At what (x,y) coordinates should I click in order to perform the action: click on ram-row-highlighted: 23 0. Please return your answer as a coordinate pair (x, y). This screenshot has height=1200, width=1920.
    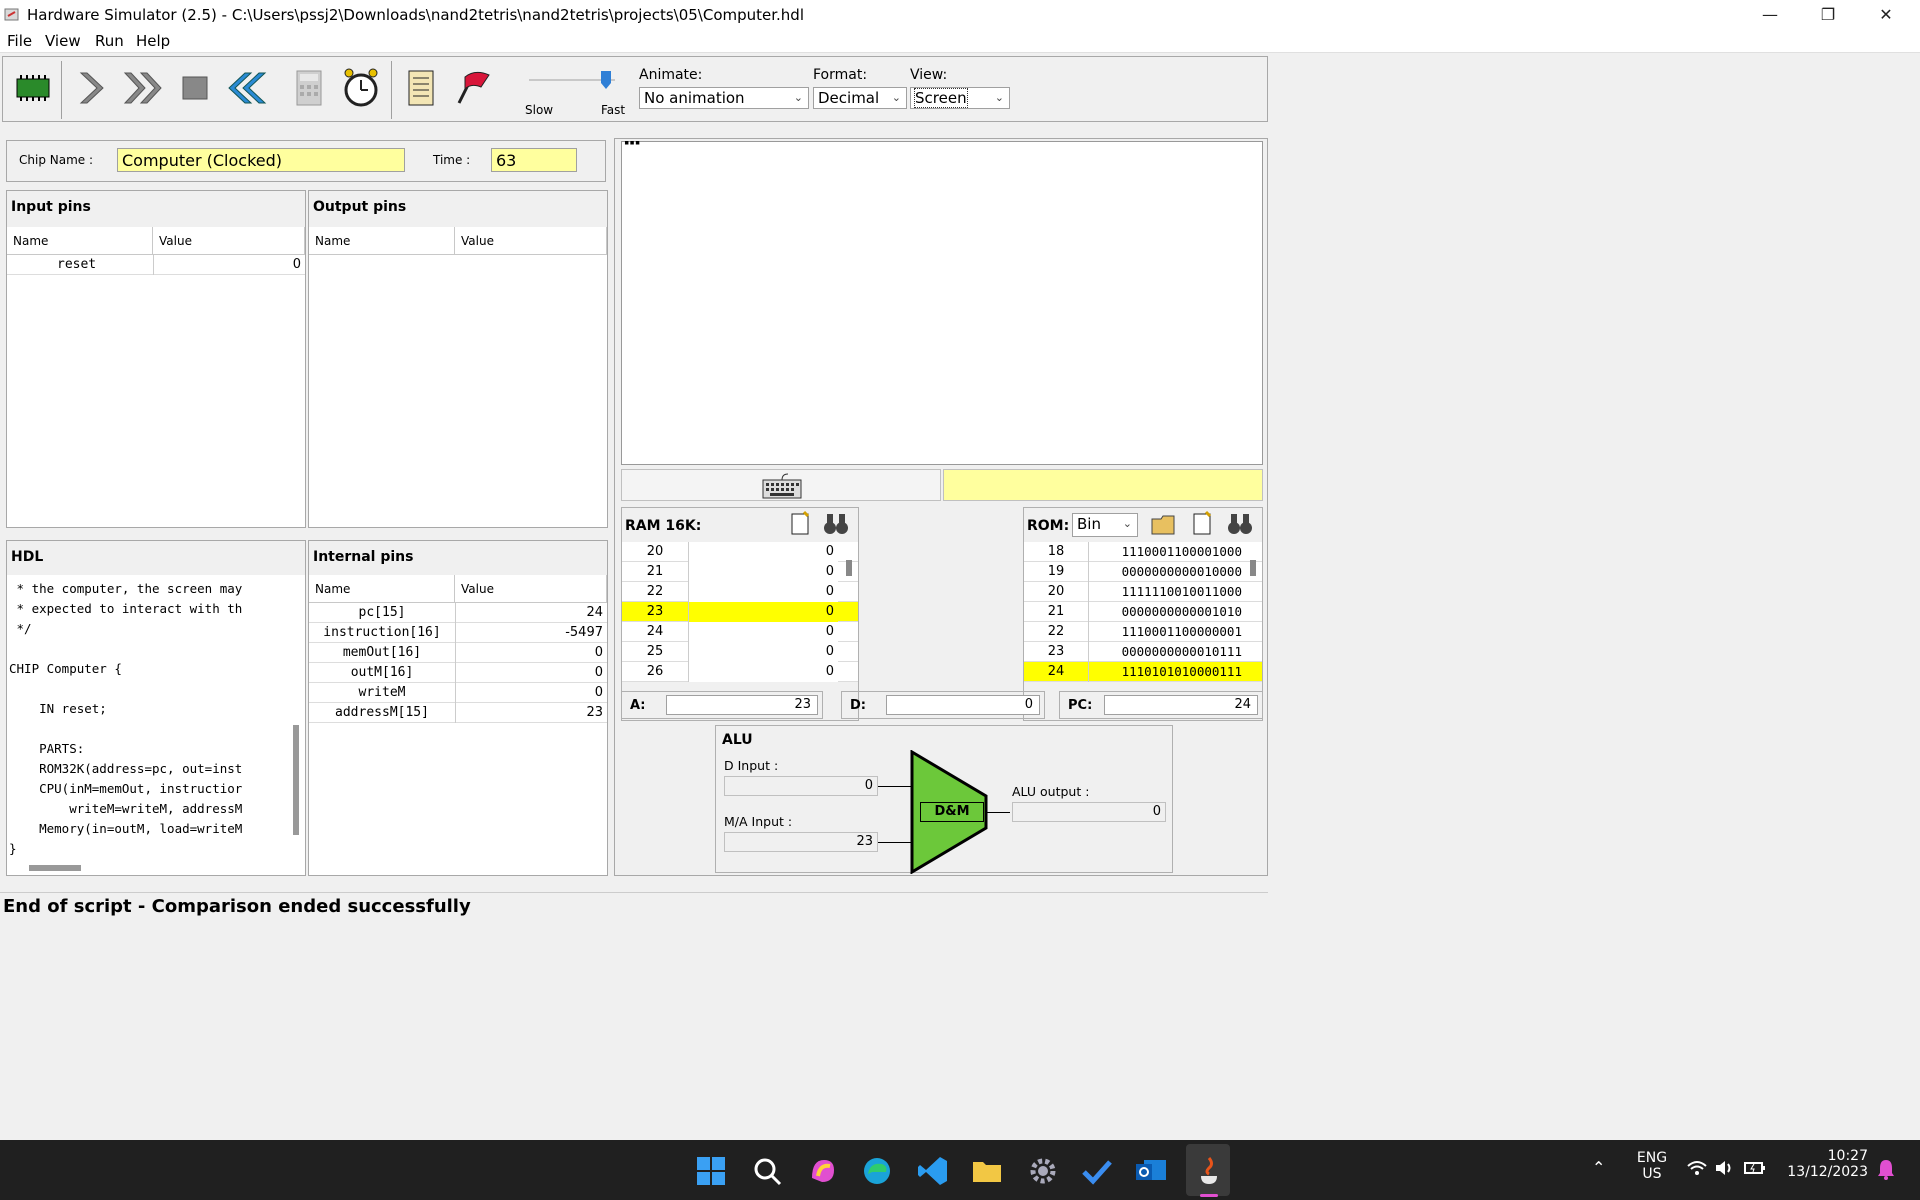
    Looking at the image, I should click on (740, 612).